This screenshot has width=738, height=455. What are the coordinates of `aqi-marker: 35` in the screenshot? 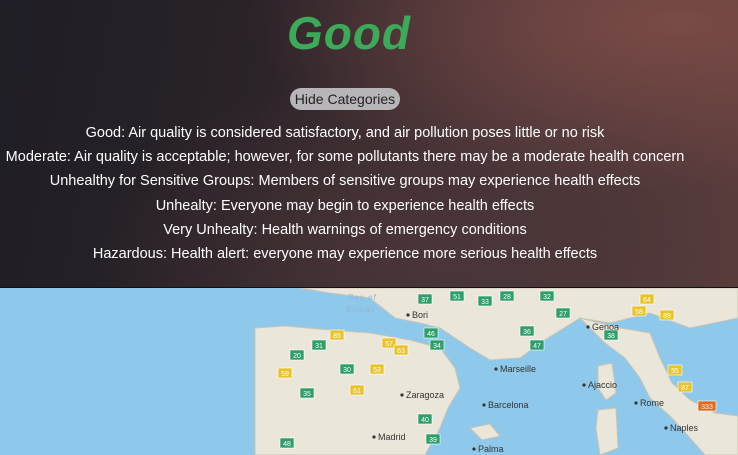 It's located at (307, 393).